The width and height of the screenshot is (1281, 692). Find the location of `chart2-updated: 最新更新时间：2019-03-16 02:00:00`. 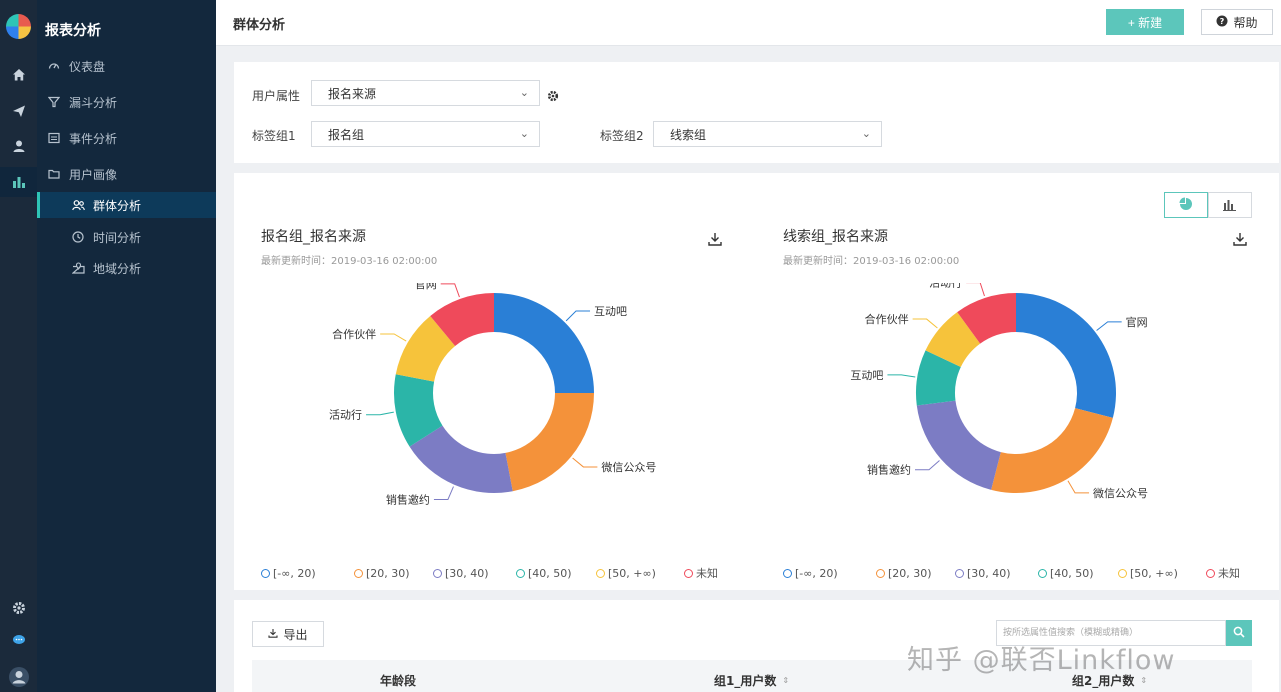

chart2-updated: 最新更新时间：2019-03-16 02:00:00 is located at coordinates (871, 261).